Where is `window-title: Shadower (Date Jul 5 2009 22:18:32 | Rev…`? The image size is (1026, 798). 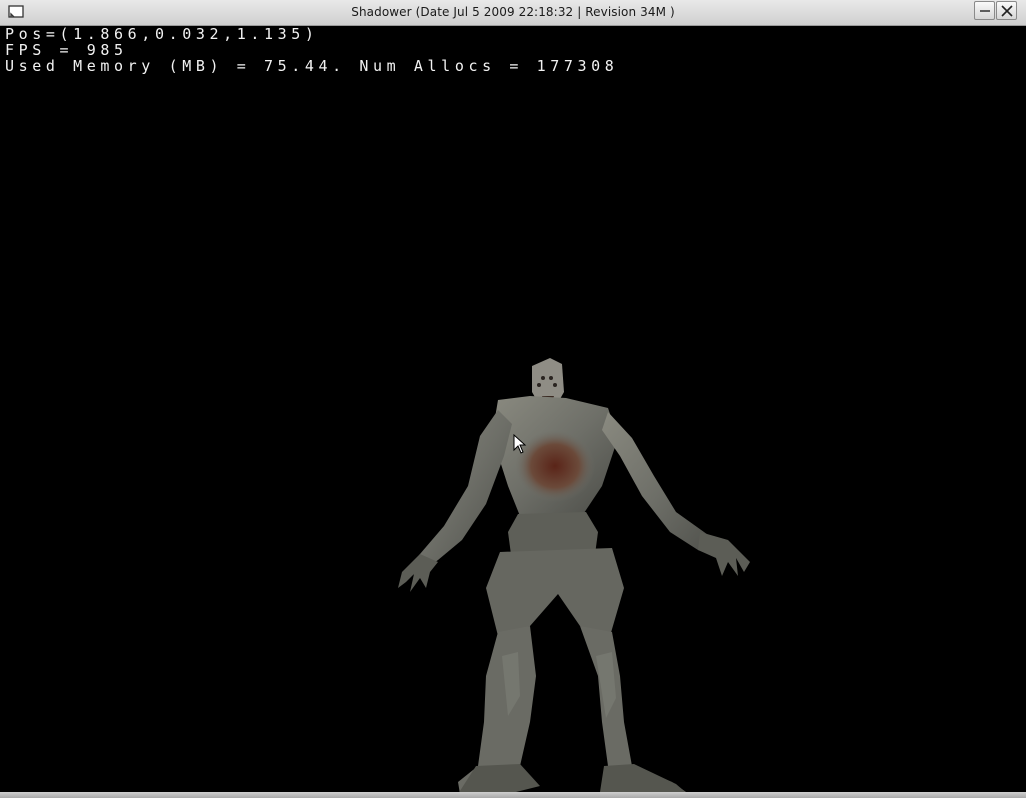 window-title: Shadower (Date Jul 5 2009 22:18:32 | Rev… is located at coordinates (513, 12).